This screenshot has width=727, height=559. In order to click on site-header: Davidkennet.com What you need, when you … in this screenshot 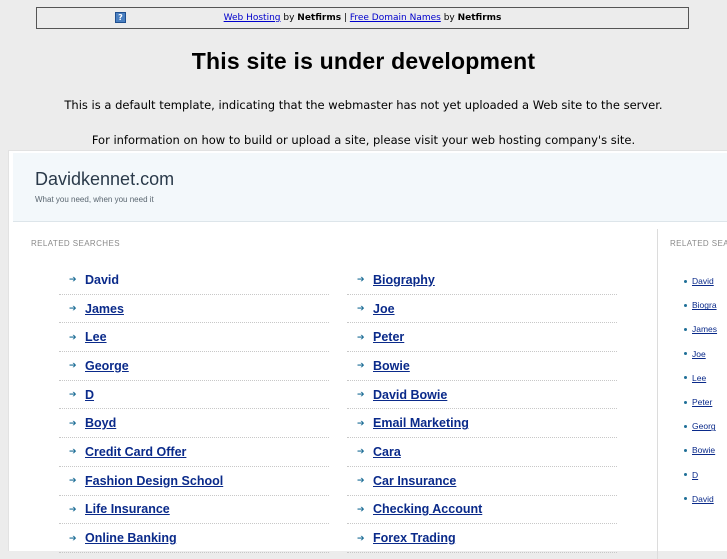, I will do `click(370, 187)`.